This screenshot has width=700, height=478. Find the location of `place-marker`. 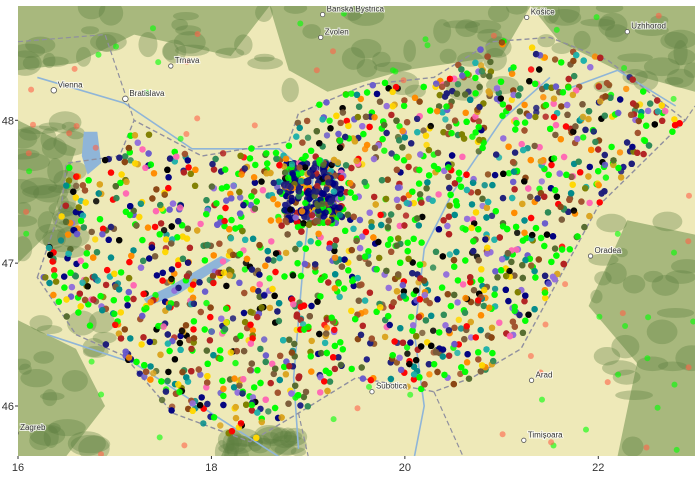

place-marker is located at coordinates (627, 32).